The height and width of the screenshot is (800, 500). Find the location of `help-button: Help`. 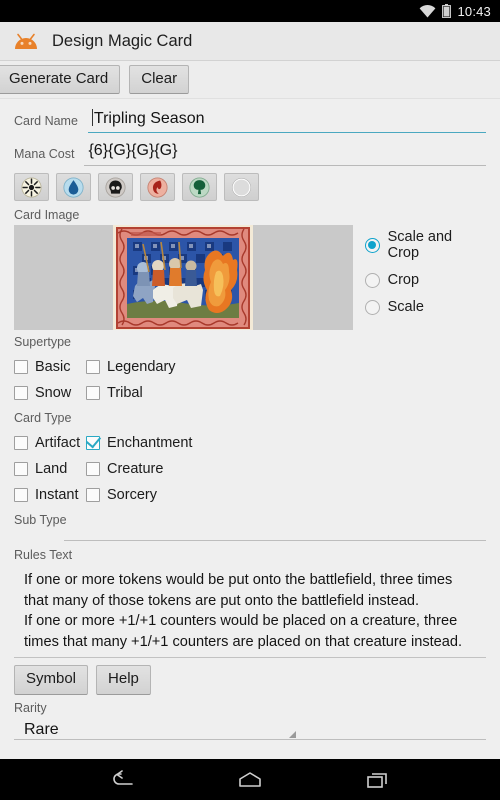

help-button: Help is located at coordinates (123, 680).